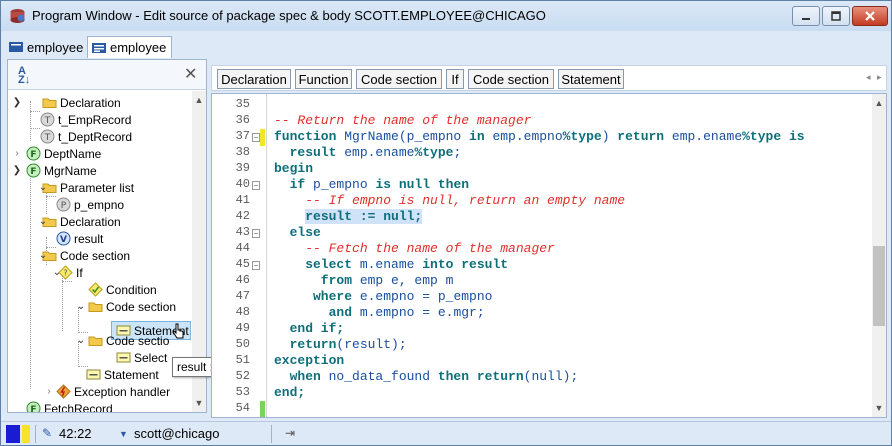 The image size is (892, 446). Describe the element at coordinates (574, 152) in the screenshot. I see `code-line: result emp.ename%type;` at that location.